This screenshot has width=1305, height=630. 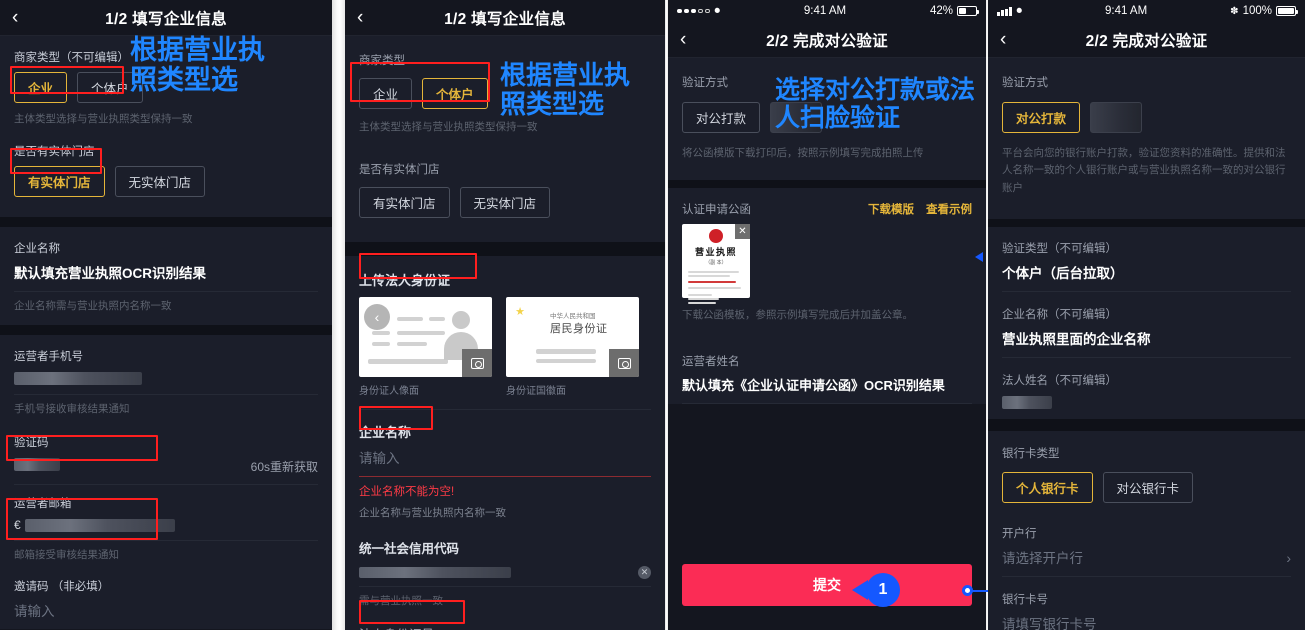 What do you see at coordinates (505, 343) in the screenshot?
I see `id-card-uploads: ‹ 身份证人像面 中华人民共和国 居民身份证 身份证国徽面` at bounding box center [505, 343].